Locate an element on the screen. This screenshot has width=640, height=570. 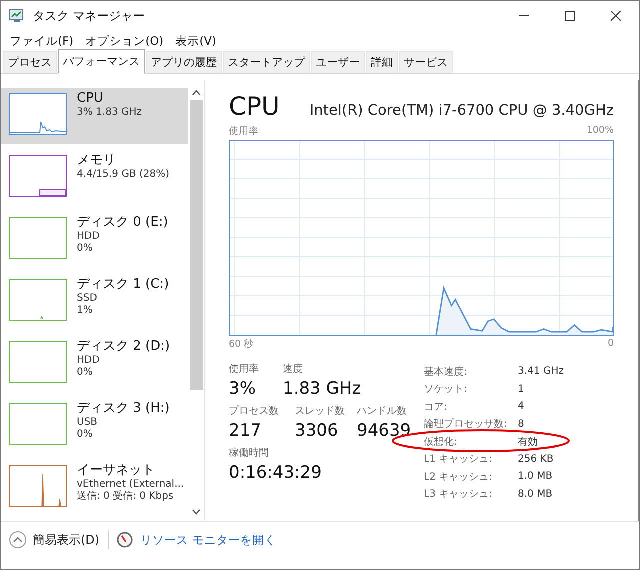
item-title: ディスク 0 (E:) is located at coordinates (122, 223).